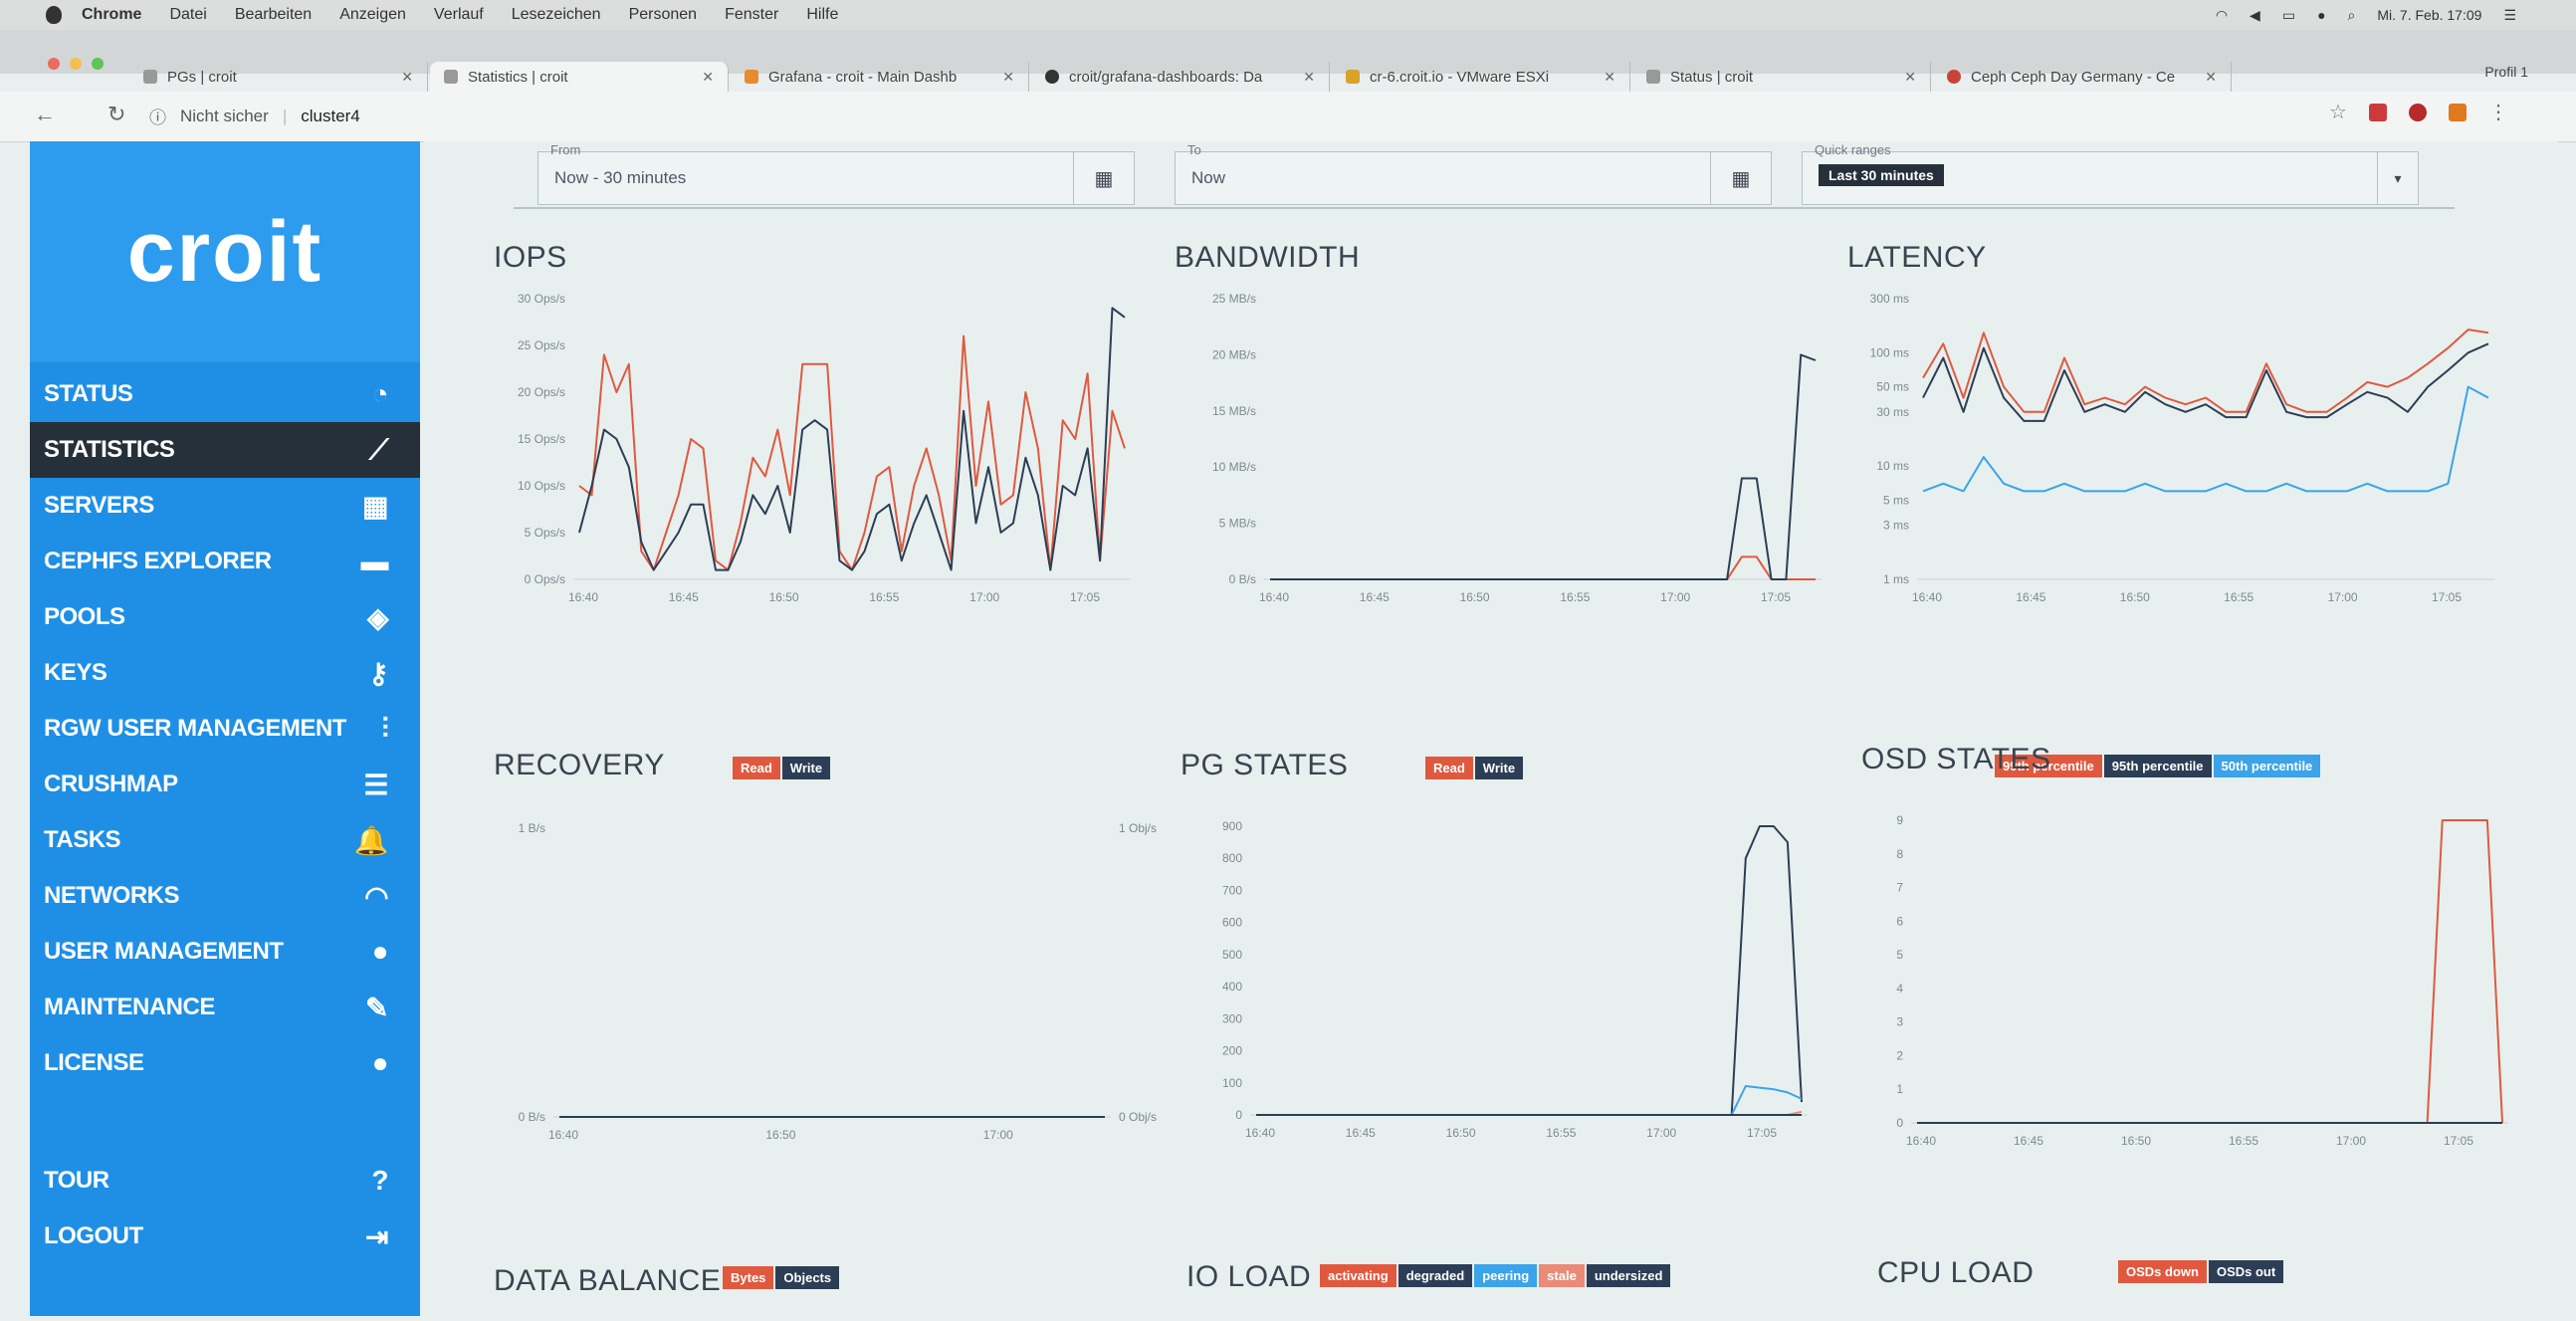 This screenshot has width=2576, height=1321. What do you see at coordinates (225, 784) in the screenshot?
I see `sidebar-item-crushmap: CRUSHMAP ☰` at bounding box center [225, 784].